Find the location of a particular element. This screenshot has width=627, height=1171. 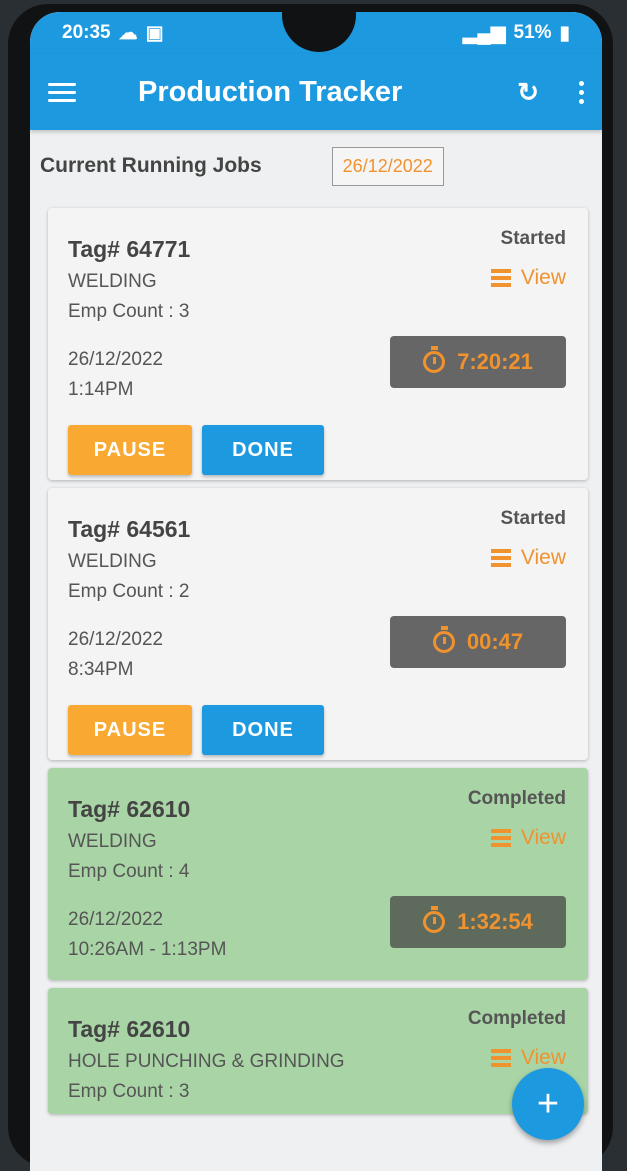

job-timer: 00:47 is located at coordinates (478, 642).